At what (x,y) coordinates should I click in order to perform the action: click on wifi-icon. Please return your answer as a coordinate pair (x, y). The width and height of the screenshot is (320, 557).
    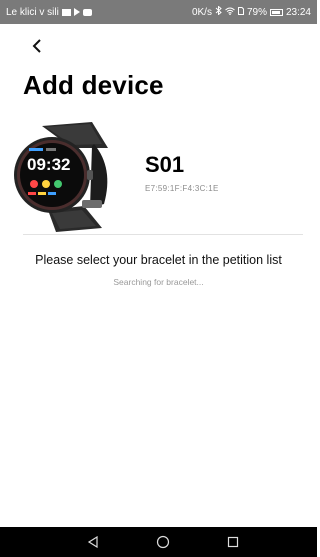
    Looking at the image, I should click on (230, 12).